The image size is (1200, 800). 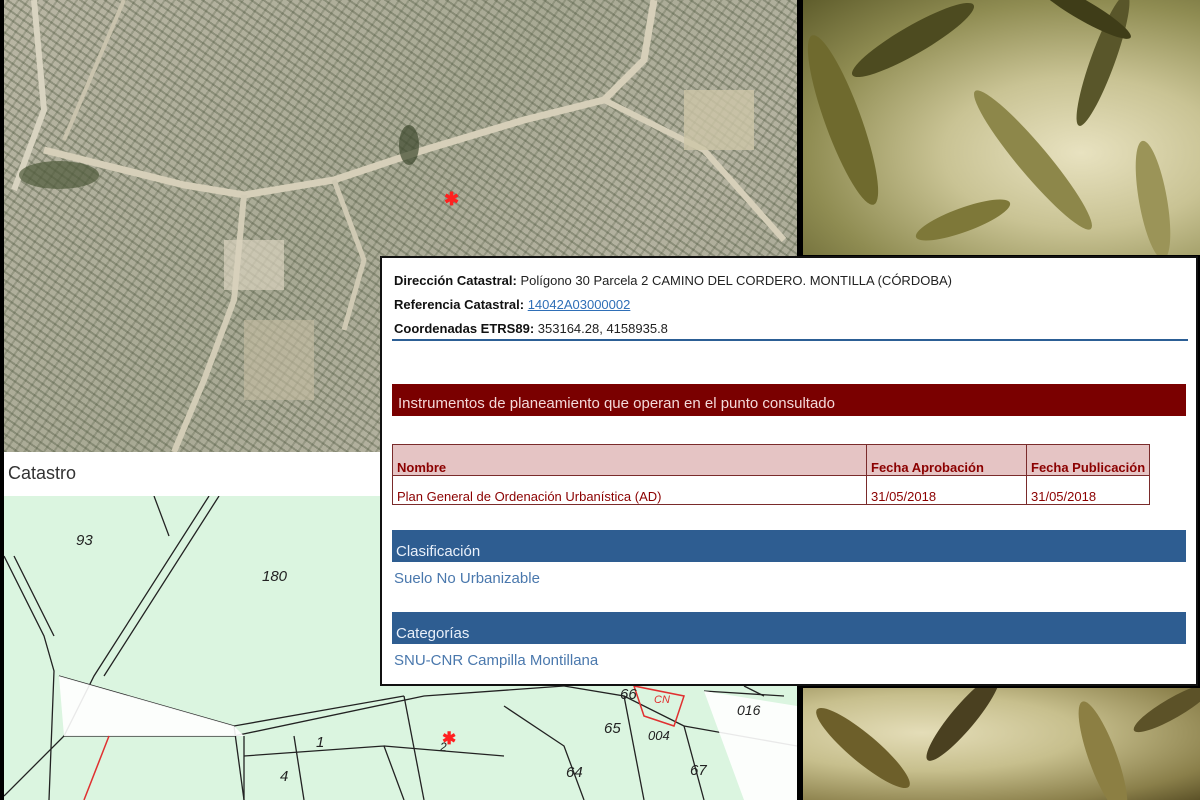 What do you see at coordinates (275, 576) in the screenshot?
I see `parcel-label: 180` at bounding box center [275, 576].